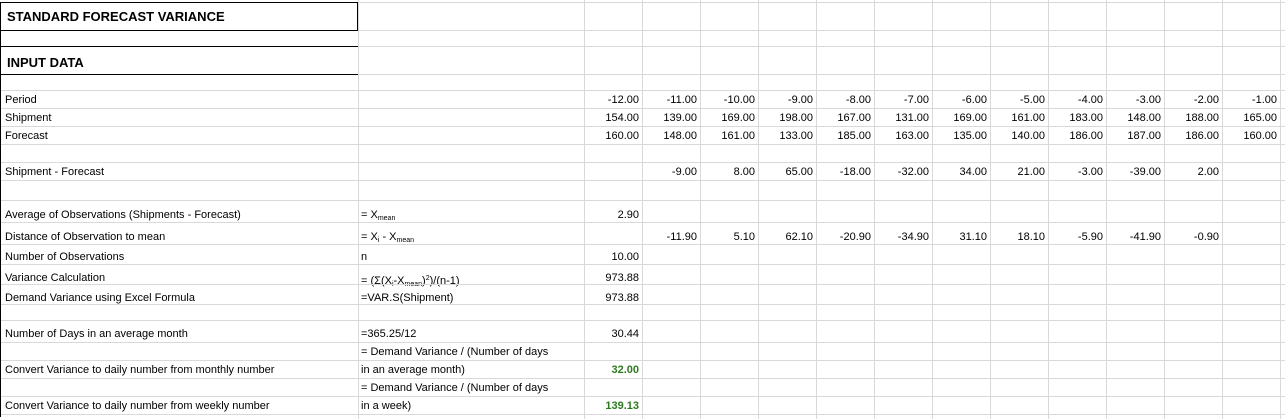 This screenshot has width=1285, height=419. What do you see at coordinates (1019, 118) in the screenshot?
I see `shipment-cell: 161.00` at bounding box center [1019, 118].